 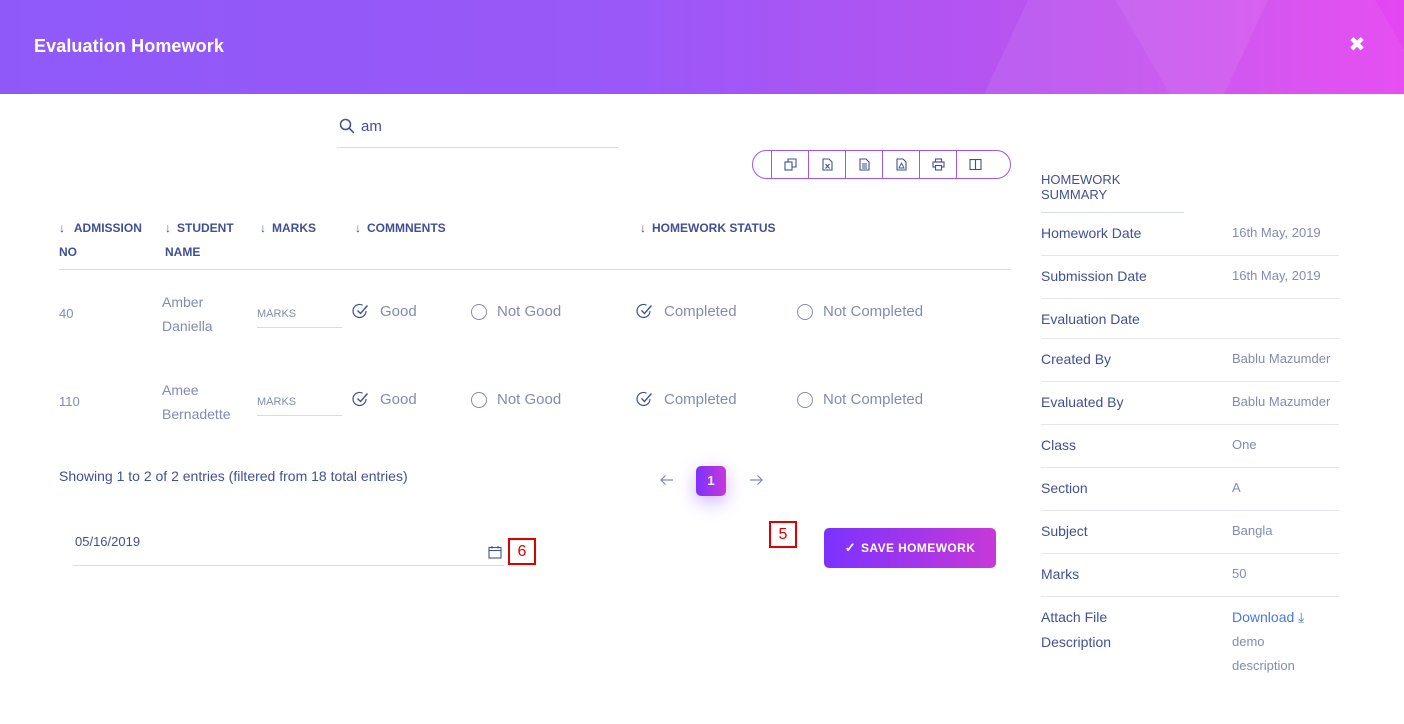 What do you see at coordinates (415, 228) in the screenshot?
I see `column-header-comments: ↓ COMMNENTS` at bounding box center [415, 228].